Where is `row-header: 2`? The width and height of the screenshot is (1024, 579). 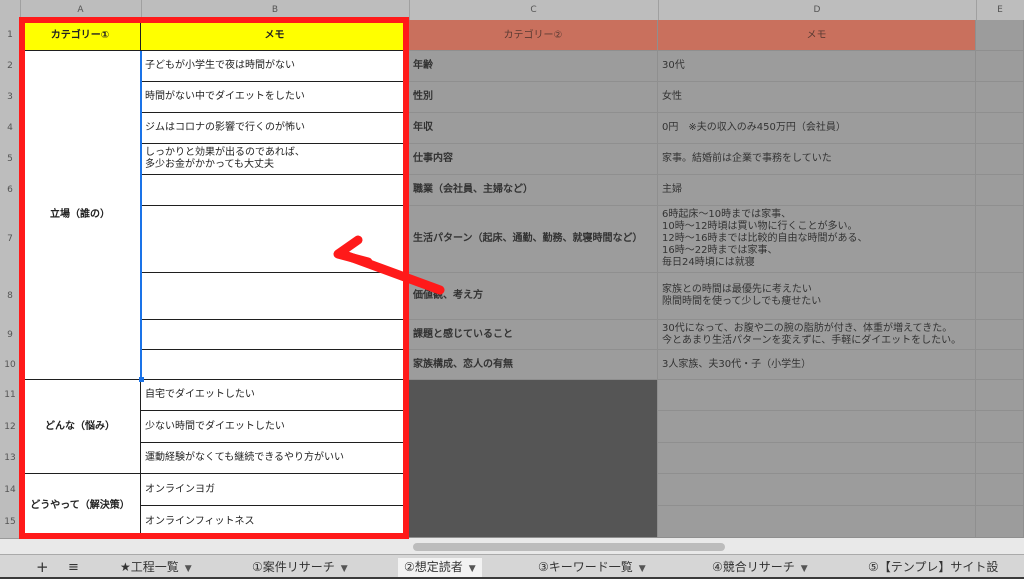 row-header: 2 is located at coordinates (10, 67).